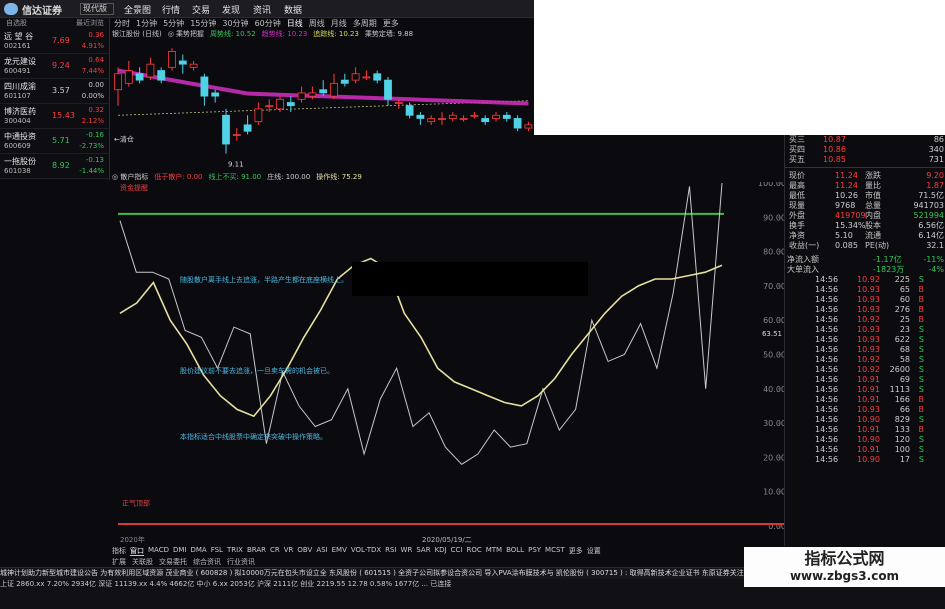 The image size is (945, 609). What do you see at coordinates (235, 23) in the screenshot?
I see `period-tab: 30分钟` at bounding box center [235, 23].